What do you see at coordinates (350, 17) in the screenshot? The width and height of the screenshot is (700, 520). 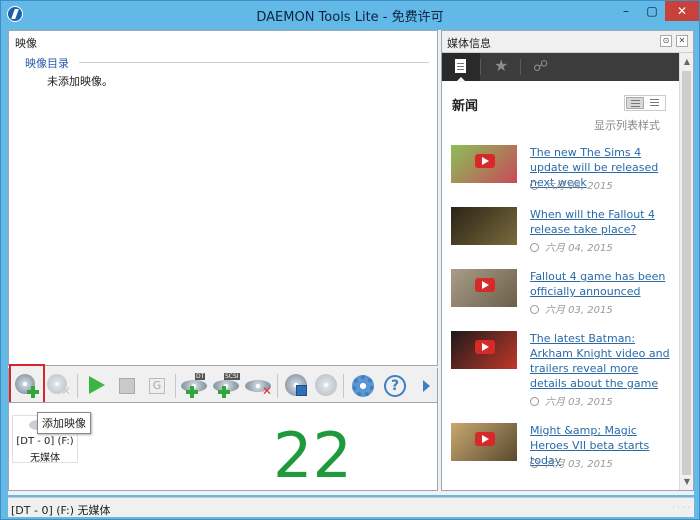 I see `window-title: DAEMON Tools Lite - 免费许可` at bounding box center [350, 17].